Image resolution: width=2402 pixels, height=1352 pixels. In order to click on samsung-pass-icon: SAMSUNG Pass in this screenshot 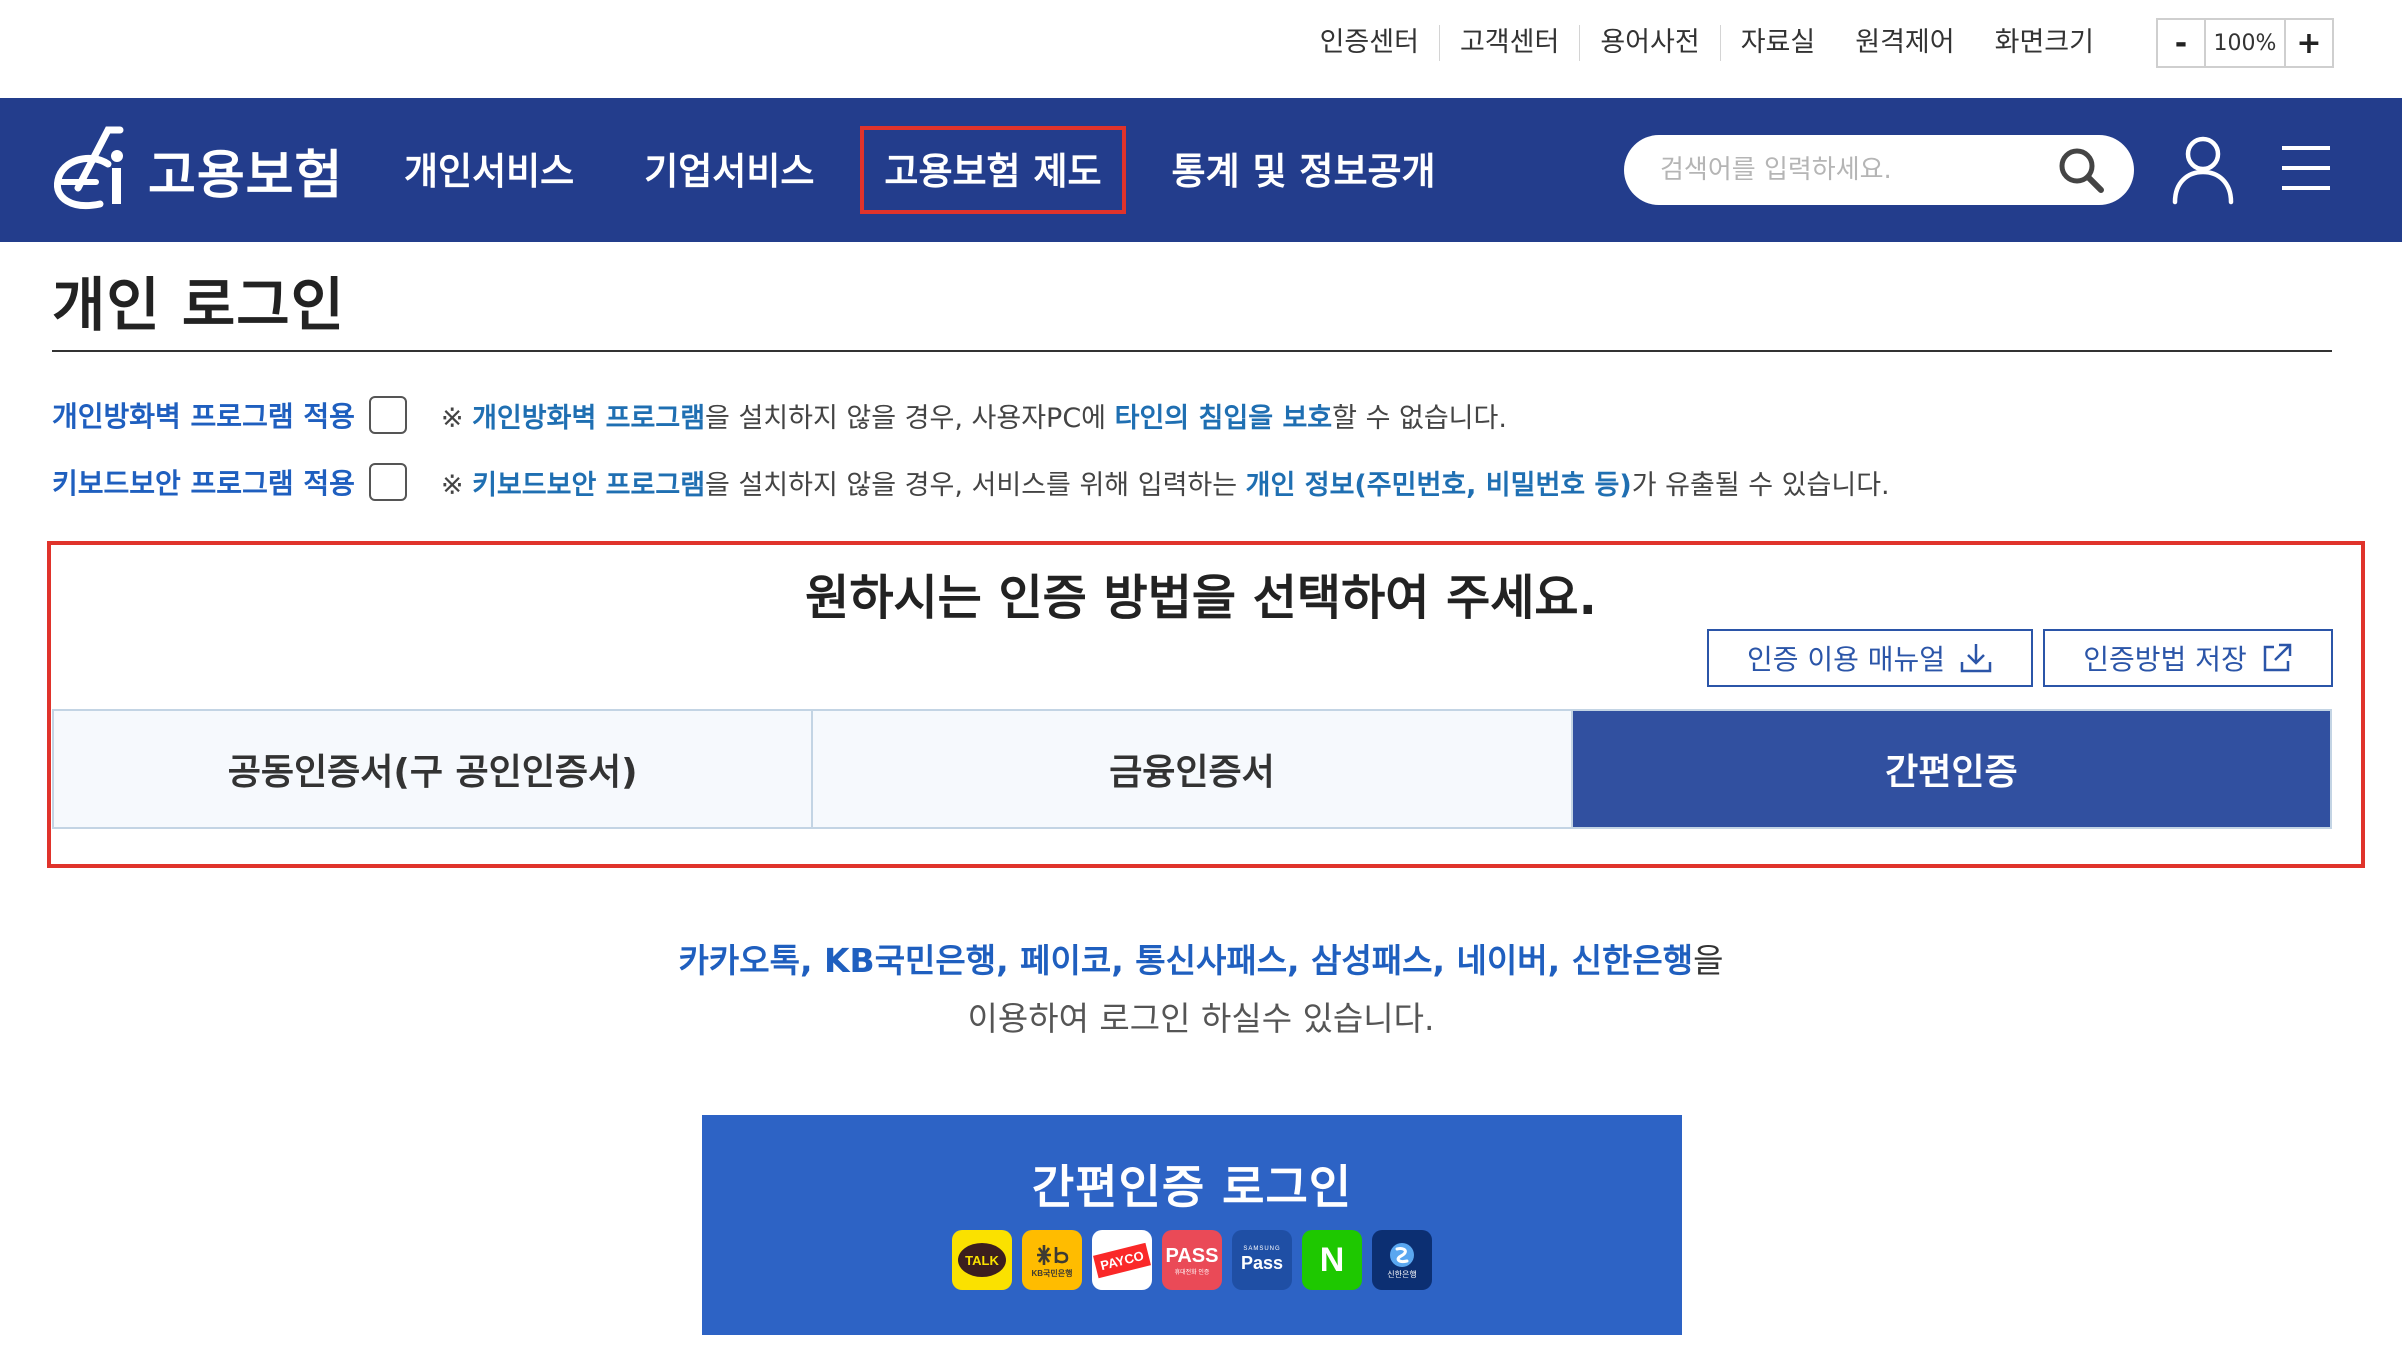, I will do `click(1262, 1260)`.